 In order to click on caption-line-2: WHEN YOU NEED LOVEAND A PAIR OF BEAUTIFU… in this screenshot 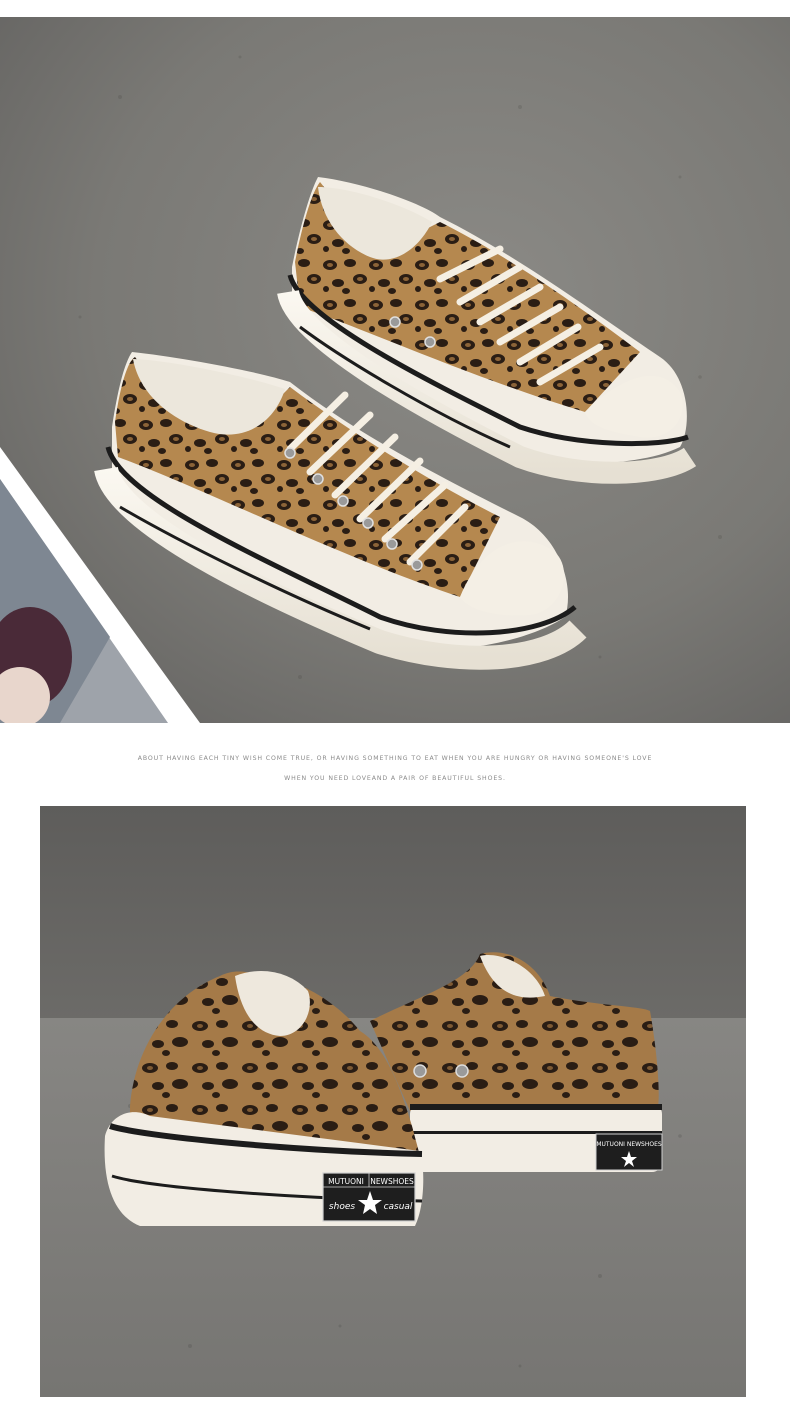, I will do `click(395, 778)`.